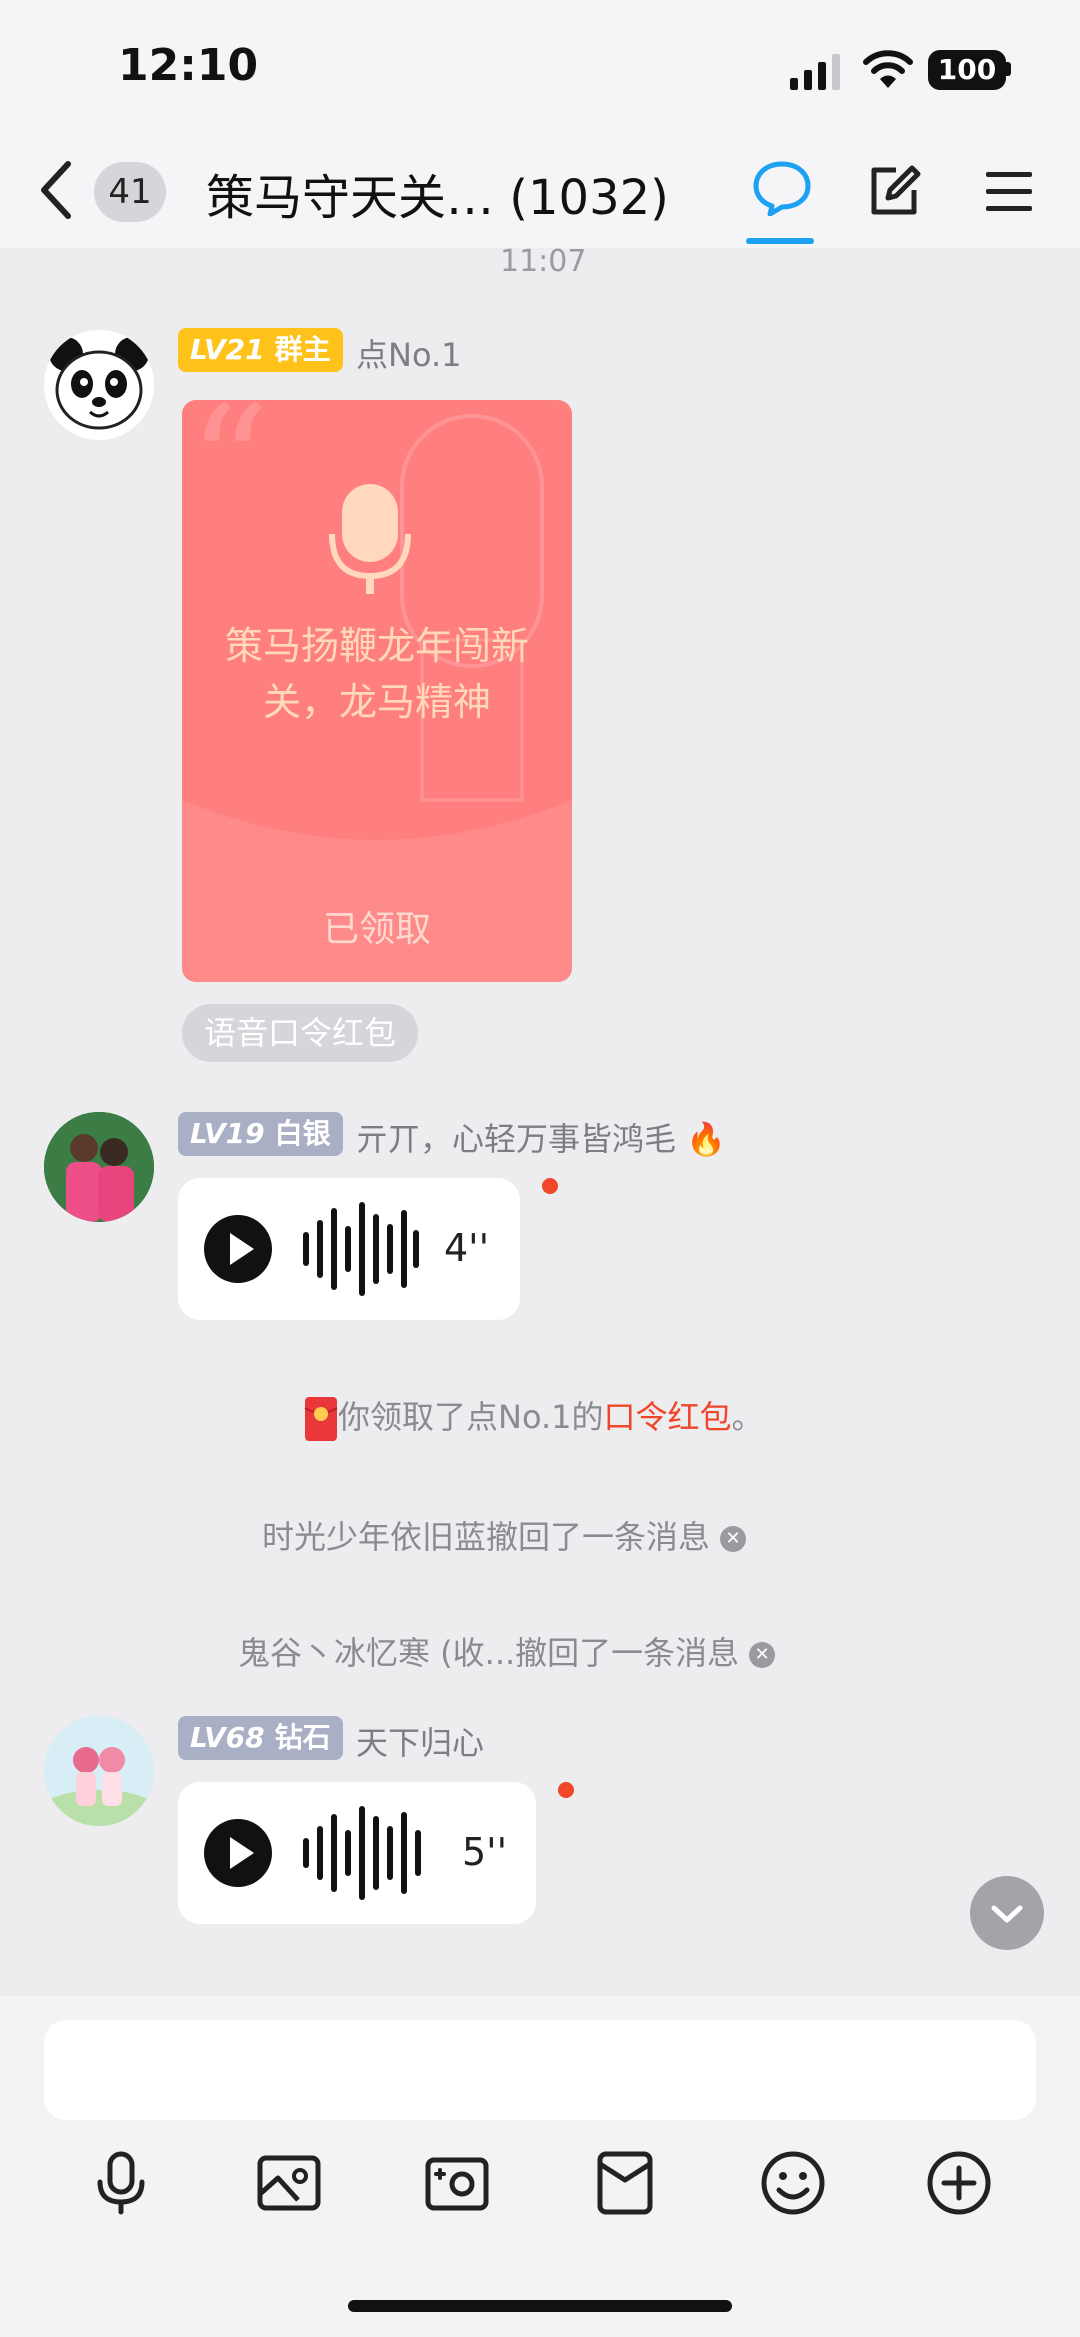  Describe the element at coordinates (782, 188) in the screenshot. I see `chat-bubble-icon` at that location.